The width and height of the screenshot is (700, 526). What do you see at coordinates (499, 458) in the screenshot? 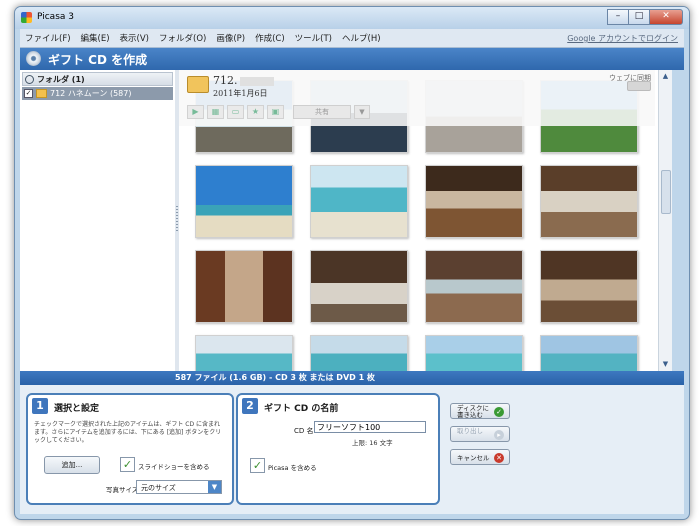
I see `cancel-icon: ✕` at bounding box center [499, 458].